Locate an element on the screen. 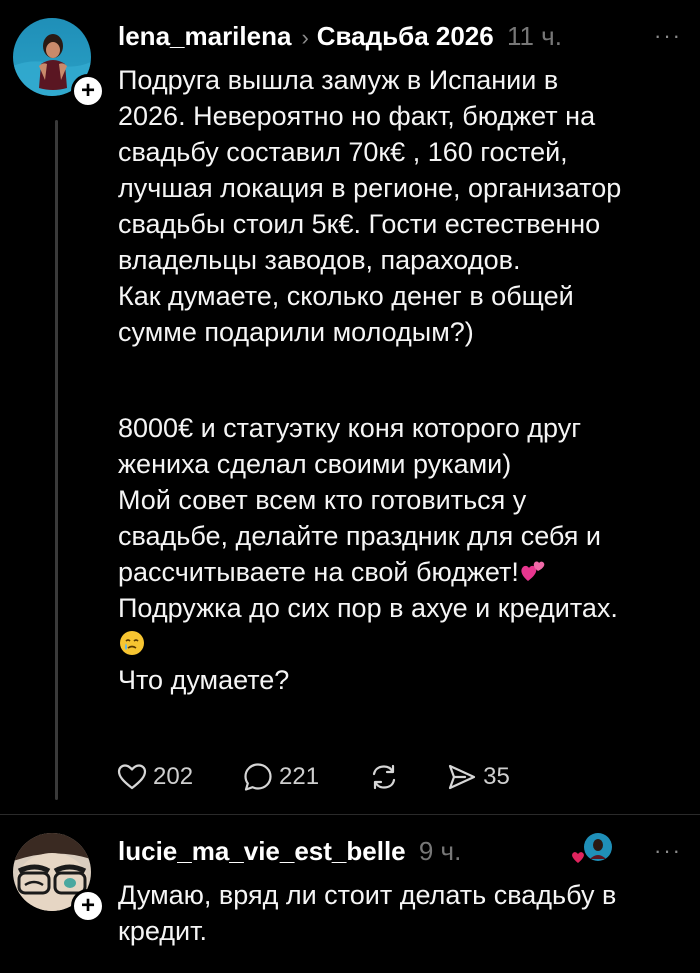 This screenshot has width=700, height=973. username: lena_marilena is located at coordinates (204, 36).